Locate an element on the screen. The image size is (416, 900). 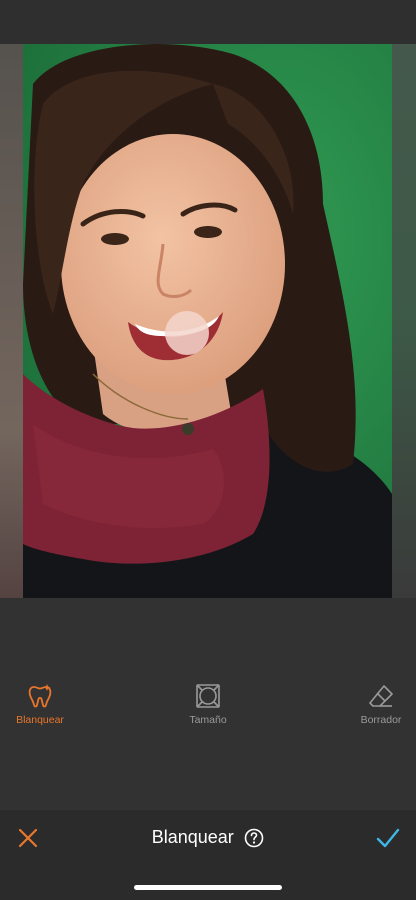
tool-bar: Blanquear Tamaño Borrador is located at coordinates (208, 700).